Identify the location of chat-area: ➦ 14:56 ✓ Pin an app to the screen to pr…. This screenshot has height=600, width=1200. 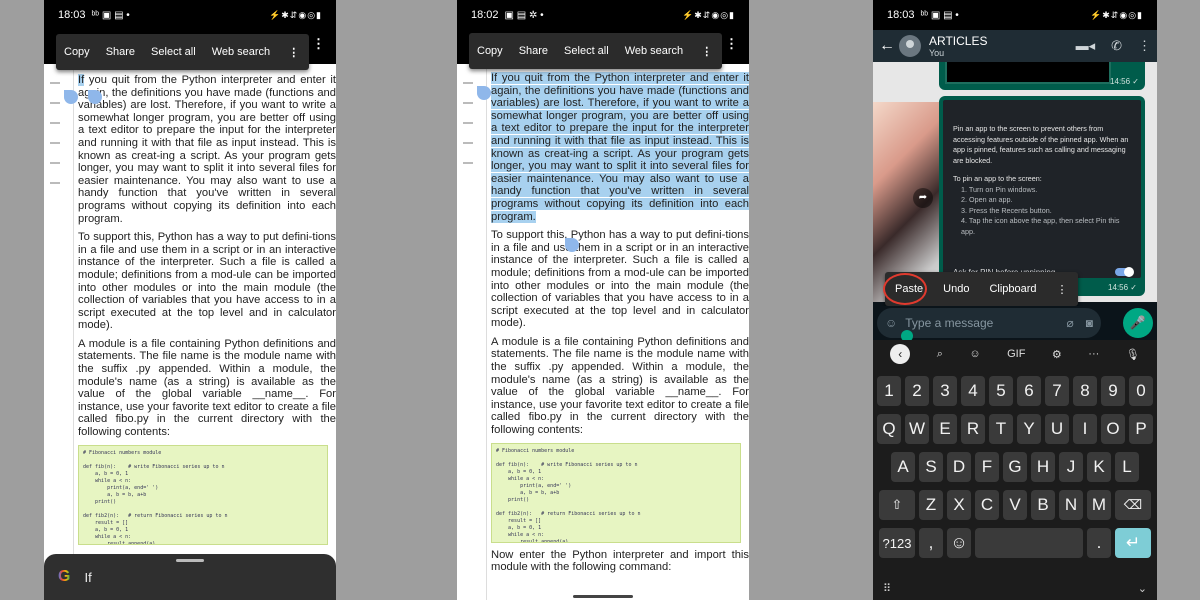
(1015, 182).